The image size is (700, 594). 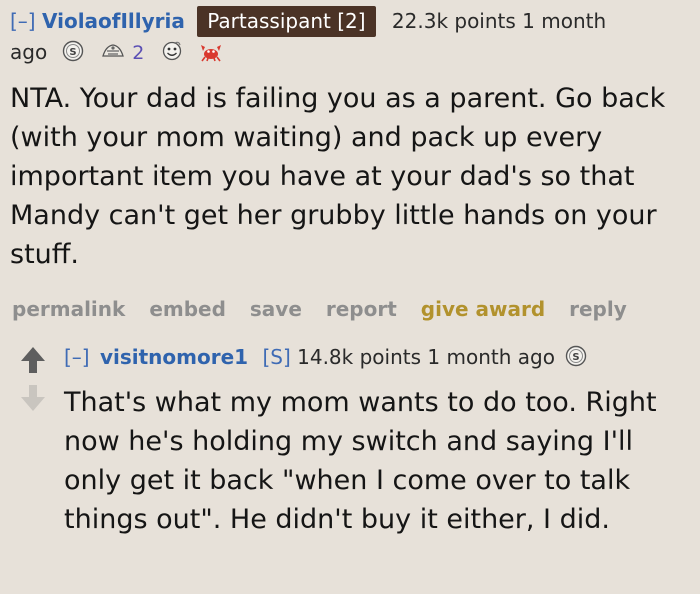 What do you see at coordinates (138, 53) in the screenshot?
I see `award-count: 2` at bounding box center [138, 53].